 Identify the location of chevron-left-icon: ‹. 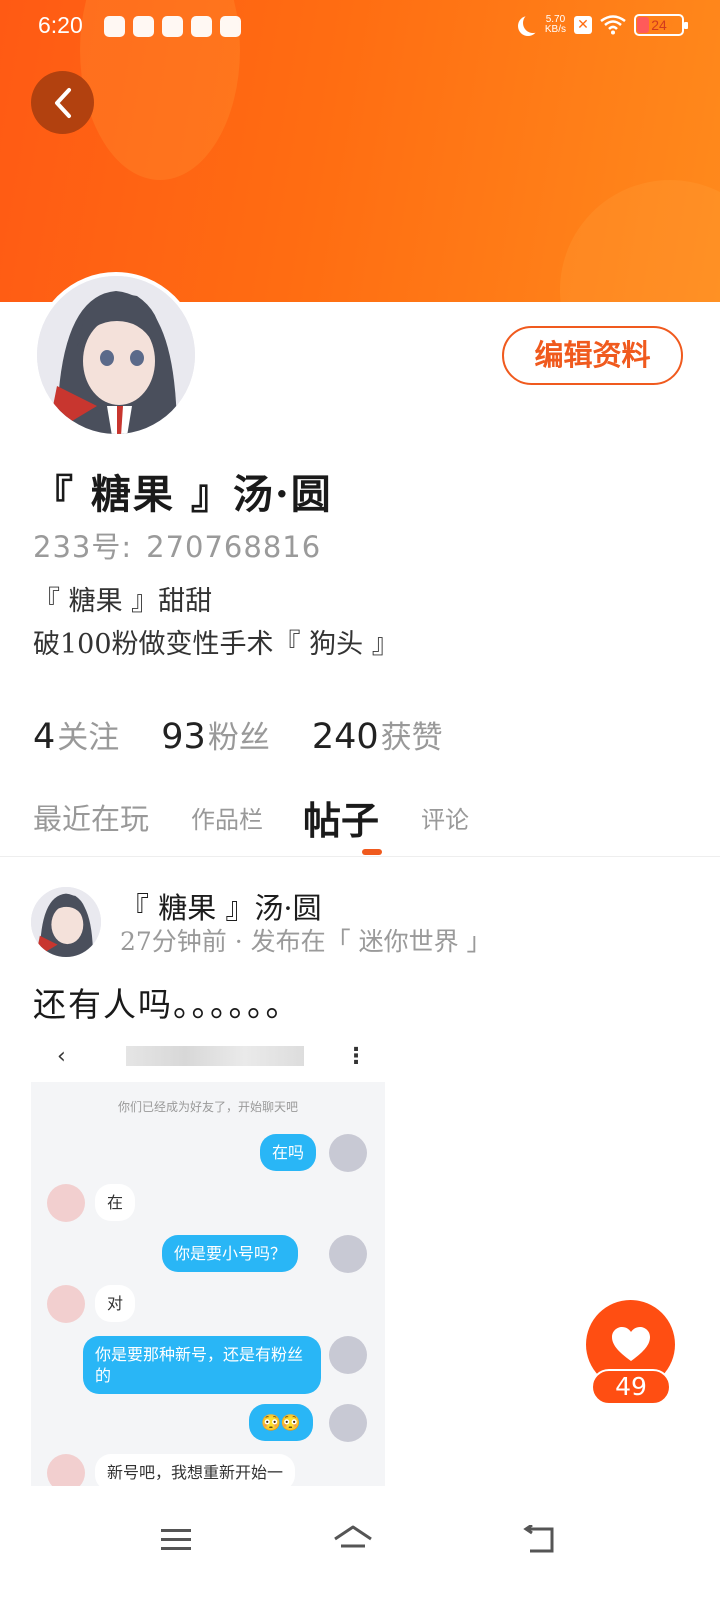
(61, 1056).